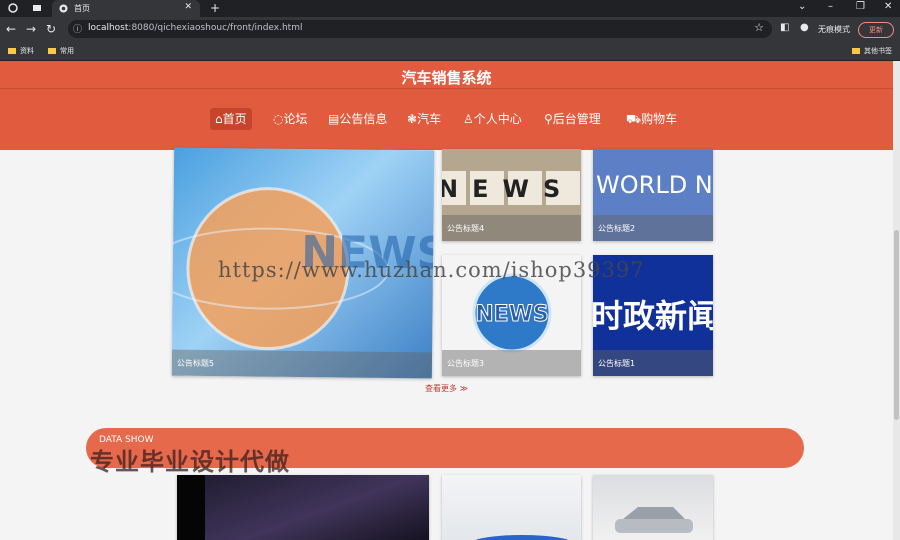 The height and width of the screenshot is (540, 900). Describe the element at coordinates (63, 8) in the screenshot. I see `globe-icon` at that location.